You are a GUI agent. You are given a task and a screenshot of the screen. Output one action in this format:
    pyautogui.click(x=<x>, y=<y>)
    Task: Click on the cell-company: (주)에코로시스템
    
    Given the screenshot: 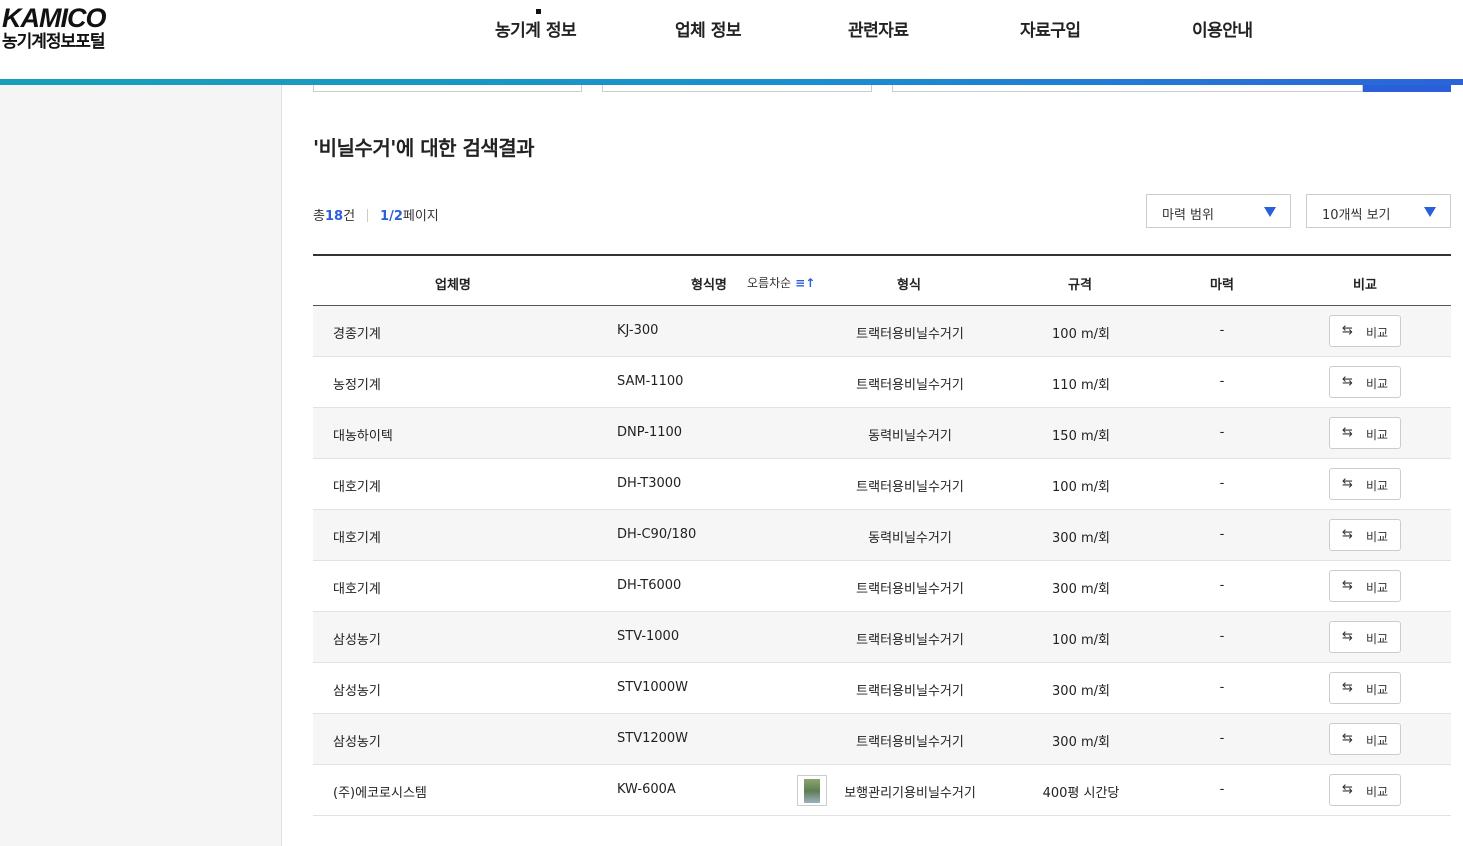 What is the action you would take?
    pyautogui.click(x=380, y=791)
    